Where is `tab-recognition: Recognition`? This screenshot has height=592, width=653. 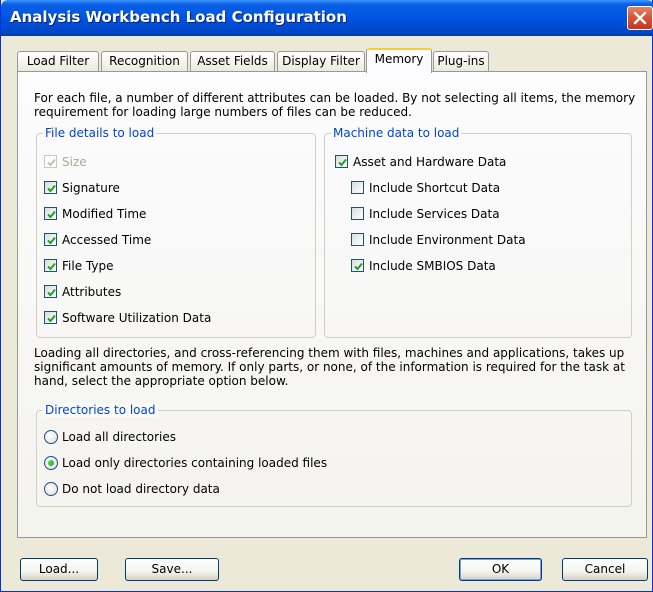
tab-recognition: Recognition is located at coordinates (144, 61).